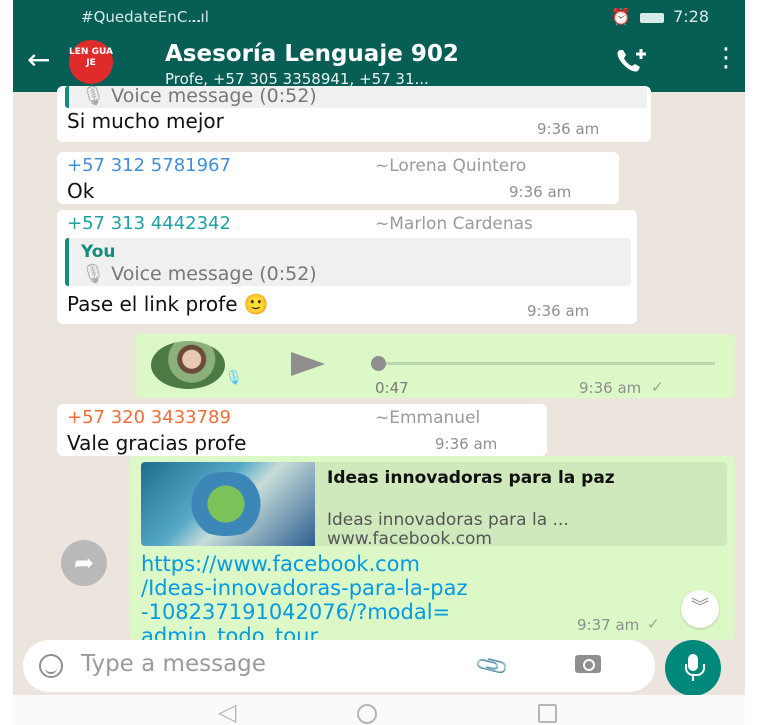 Image resolution: width=758 pixels, height=725 pixels. What do you see at coordinates (651, 17) in the screenshot?
I see `battery-icon` at bounding box center [651, 17].